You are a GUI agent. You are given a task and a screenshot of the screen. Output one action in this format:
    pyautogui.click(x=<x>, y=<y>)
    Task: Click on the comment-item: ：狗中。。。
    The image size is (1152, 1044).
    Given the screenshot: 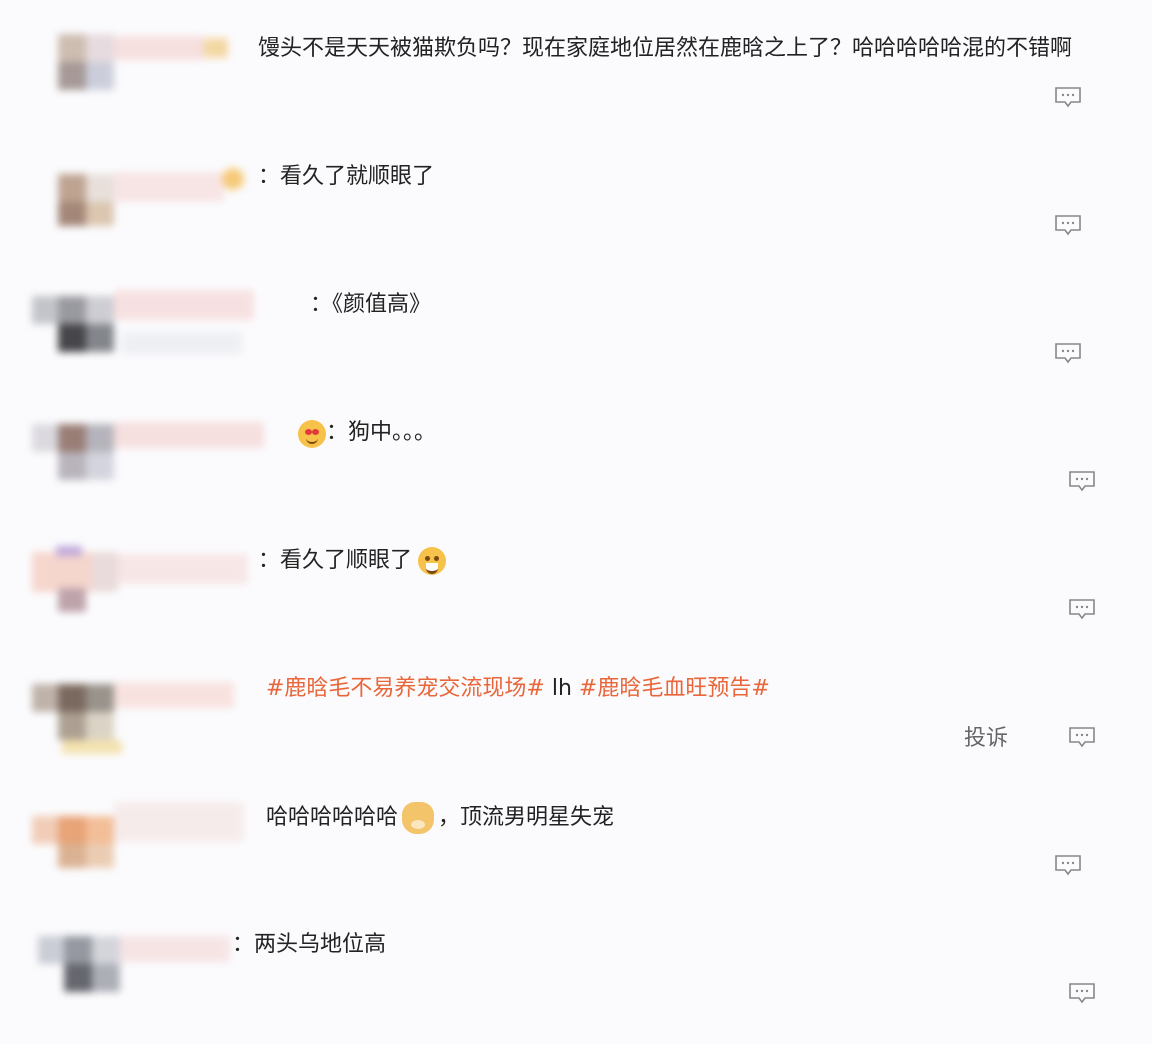 What is the action you would take?
    pyautogui.click(x=576, y=468)
    